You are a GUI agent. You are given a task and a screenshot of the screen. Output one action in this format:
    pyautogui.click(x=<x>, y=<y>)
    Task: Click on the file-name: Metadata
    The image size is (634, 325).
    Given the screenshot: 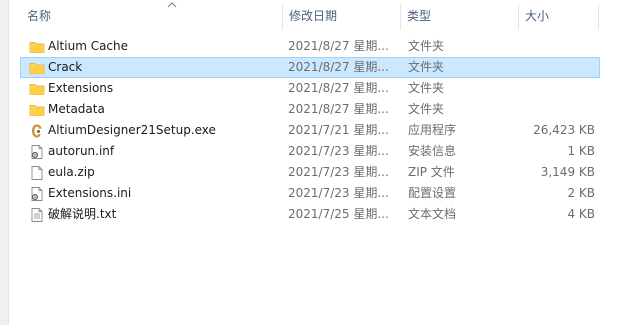 What is the action you would take?
    pyautogui.click(x=76, y=109)
    